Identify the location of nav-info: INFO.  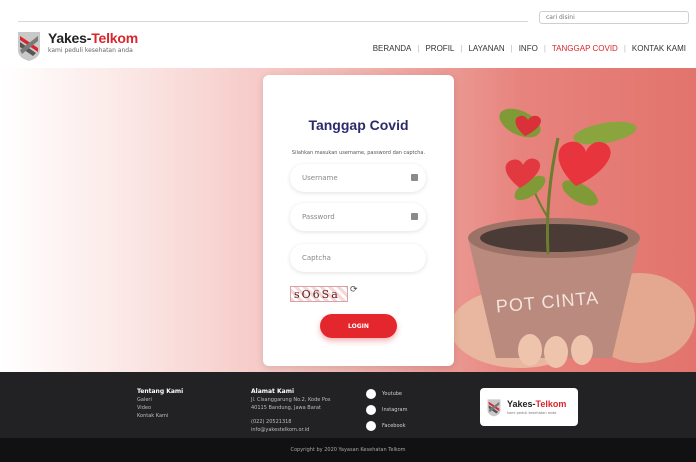
(528, 48).